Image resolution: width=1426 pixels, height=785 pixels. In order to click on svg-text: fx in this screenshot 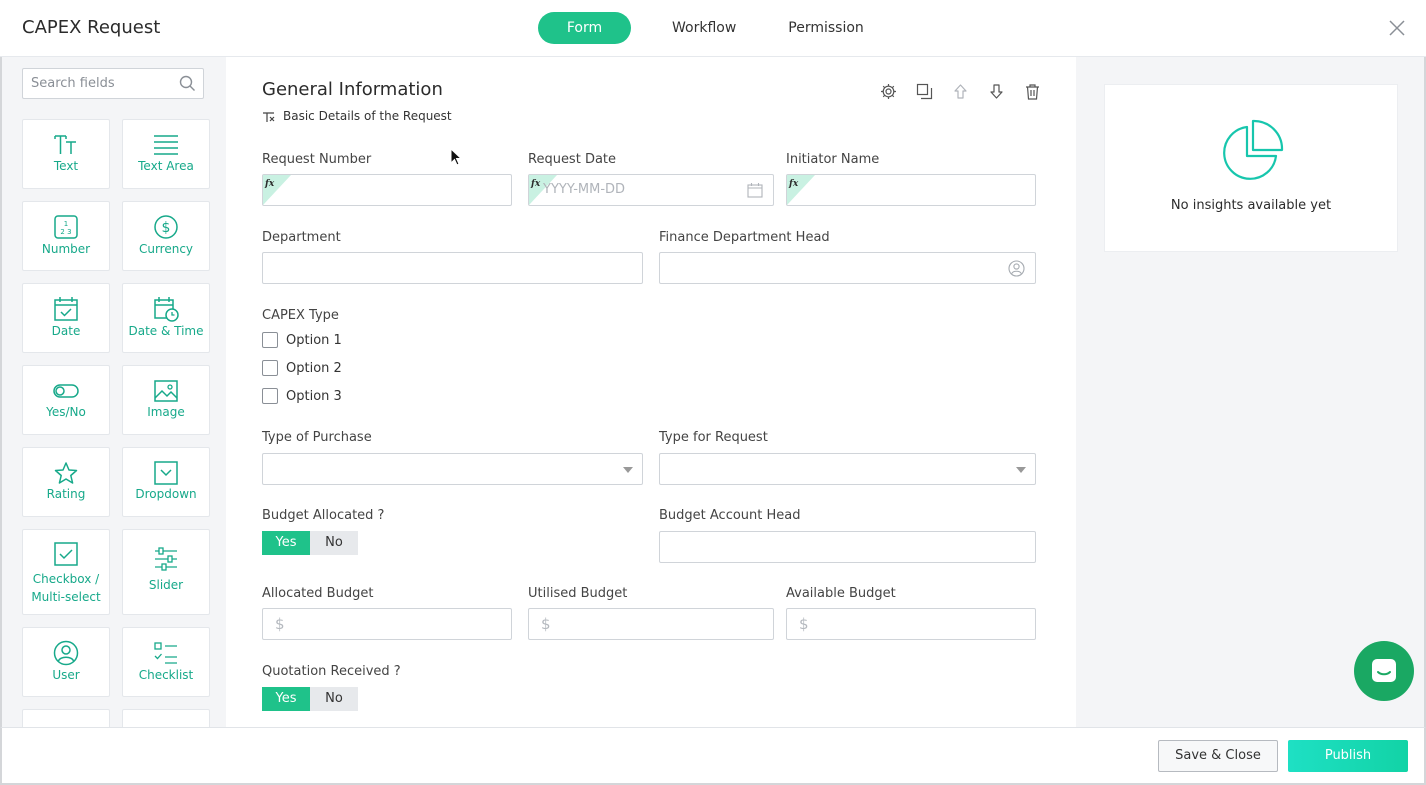, I will do `click(535, 184)`.